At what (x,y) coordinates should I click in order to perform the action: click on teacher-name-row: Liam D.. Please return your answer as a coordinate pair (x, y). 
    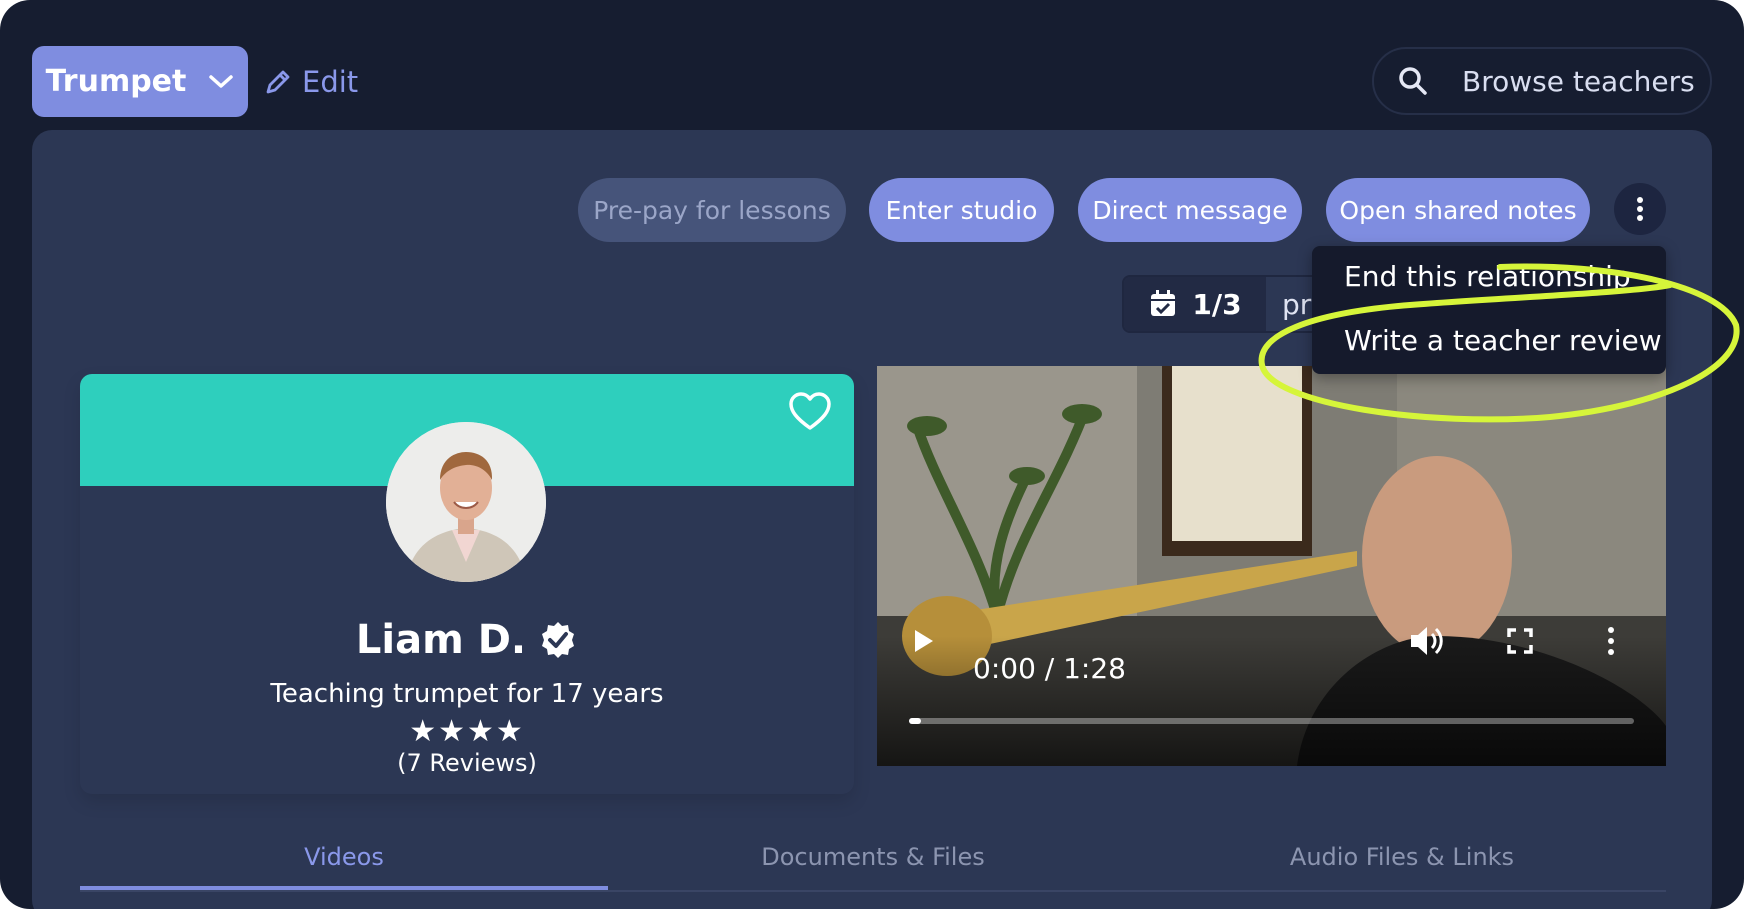
    Looking at the image, I should click on (467, 640).